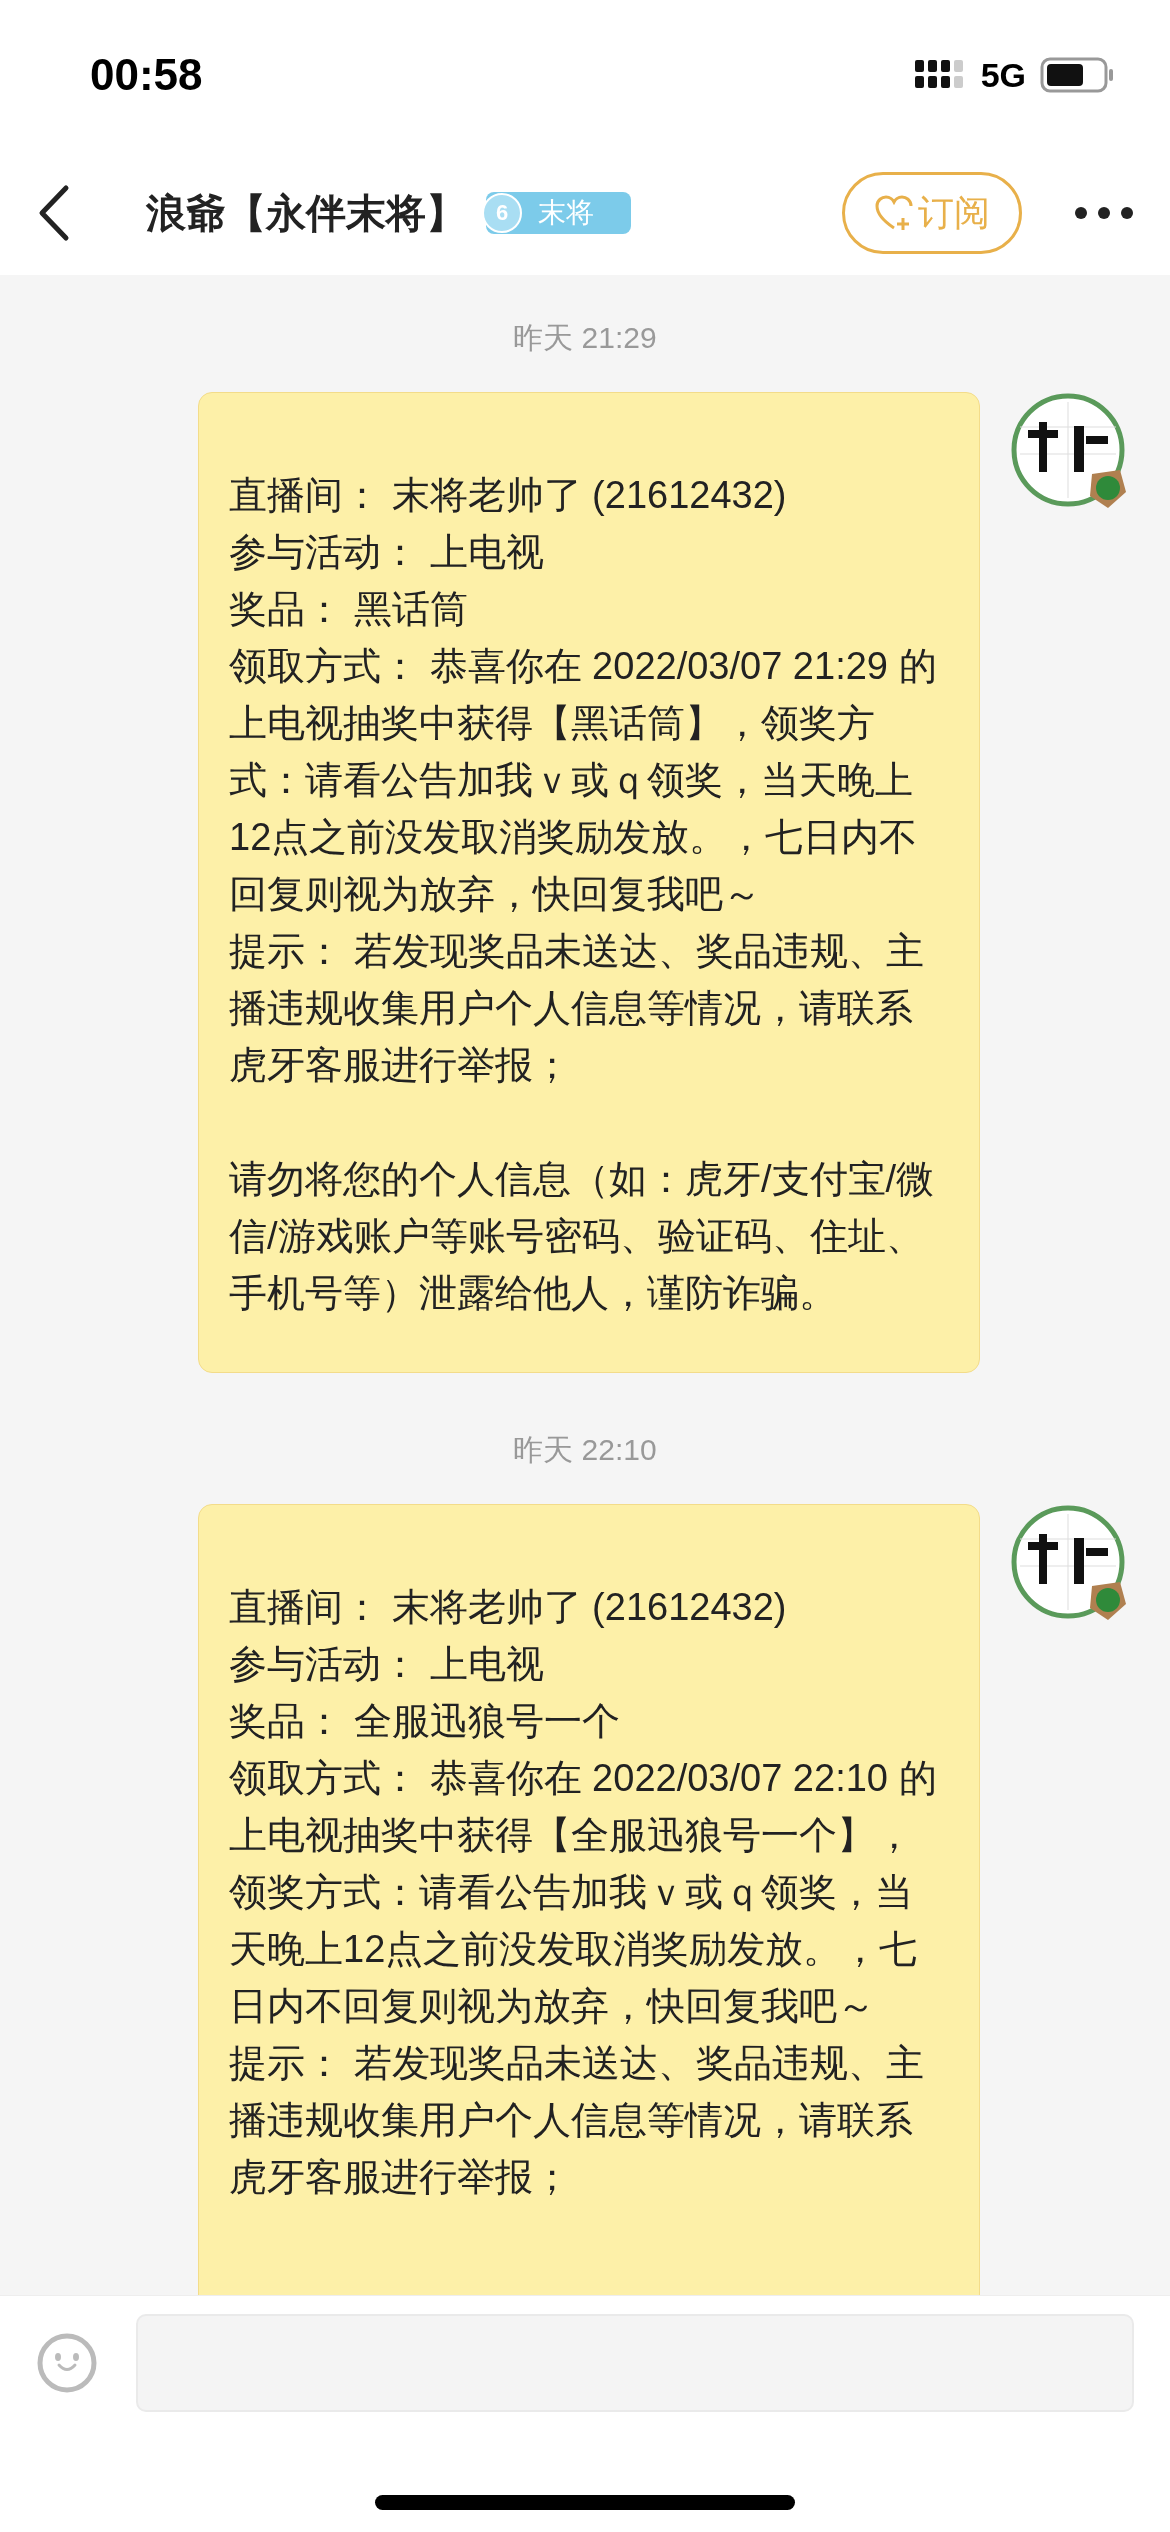 This screenshot has width=1170, height=2532. What do you see at coordinates (1104, 212) in the screenshot?
I see `more-icon` at bounding box center [1104, 212].